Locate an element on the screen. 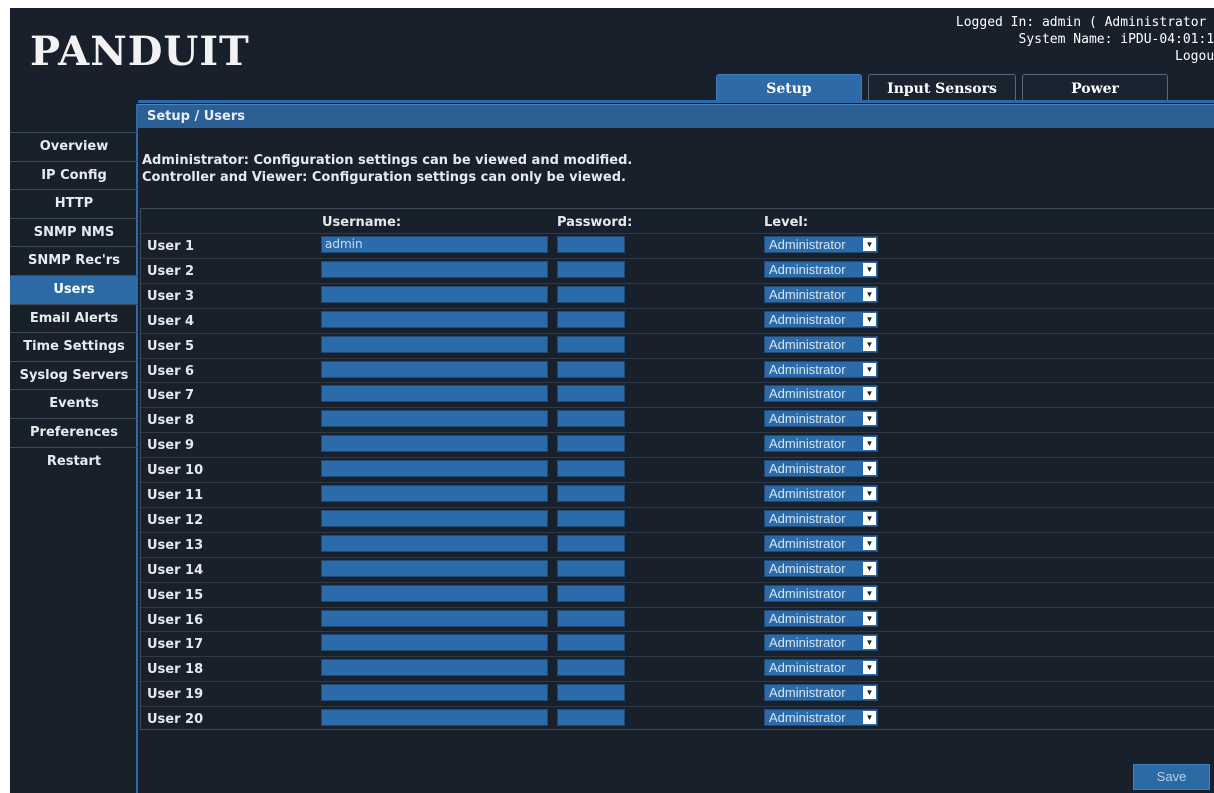 This screenshot has width=1214, height=793. sidebar-item-events: Events is located at coordinates (74, 403).